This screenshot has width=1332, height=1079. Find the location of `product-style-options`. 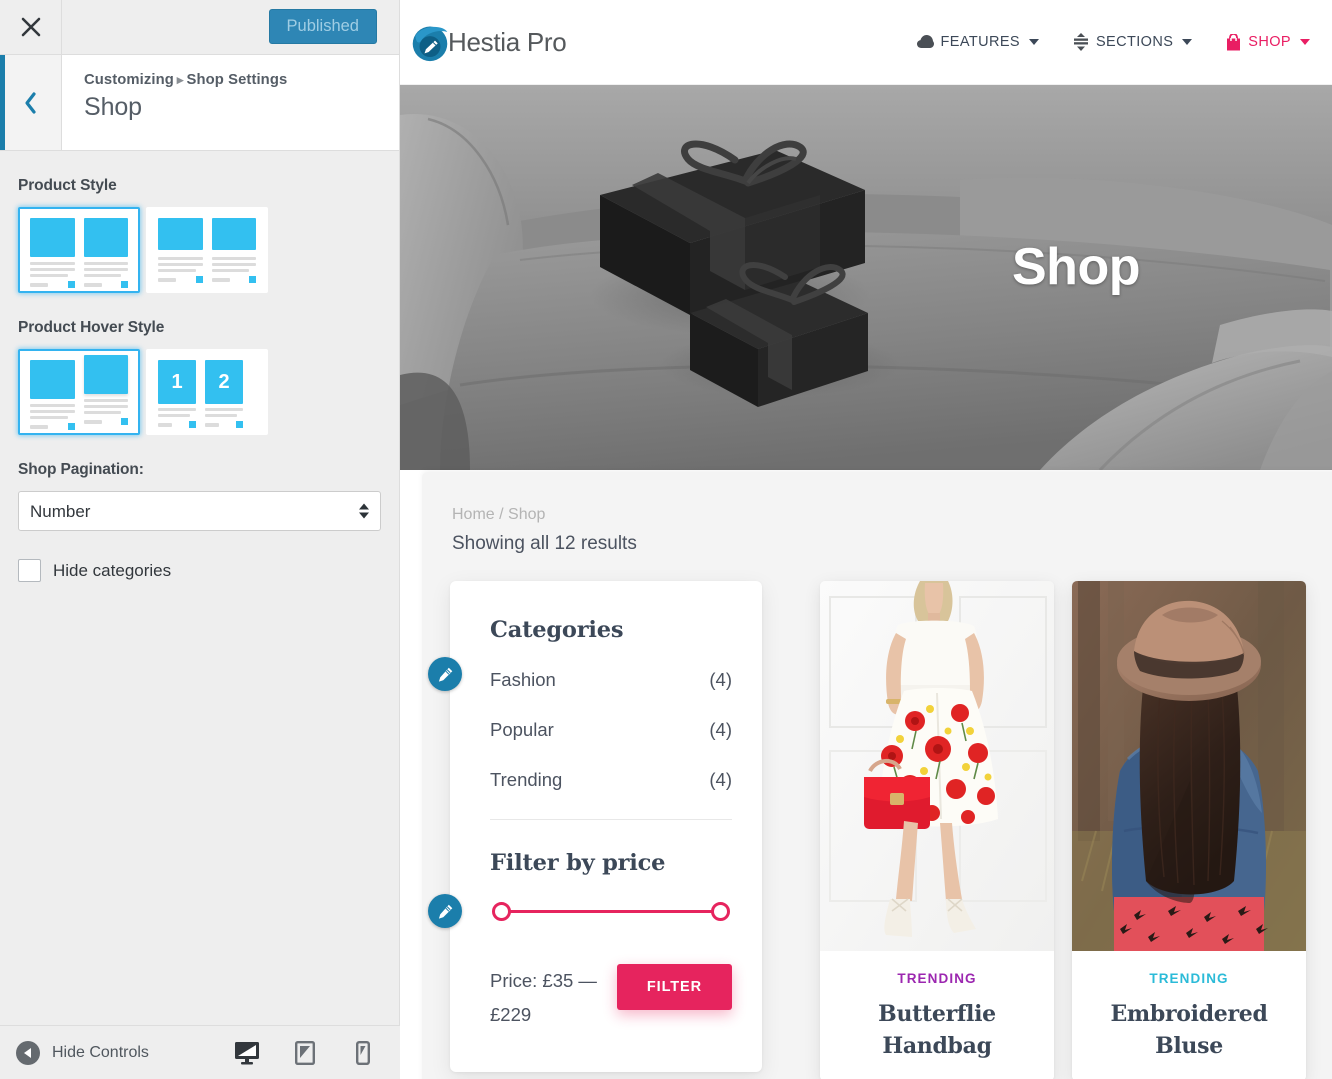

product-style-options is located at coordinates (199, 250).